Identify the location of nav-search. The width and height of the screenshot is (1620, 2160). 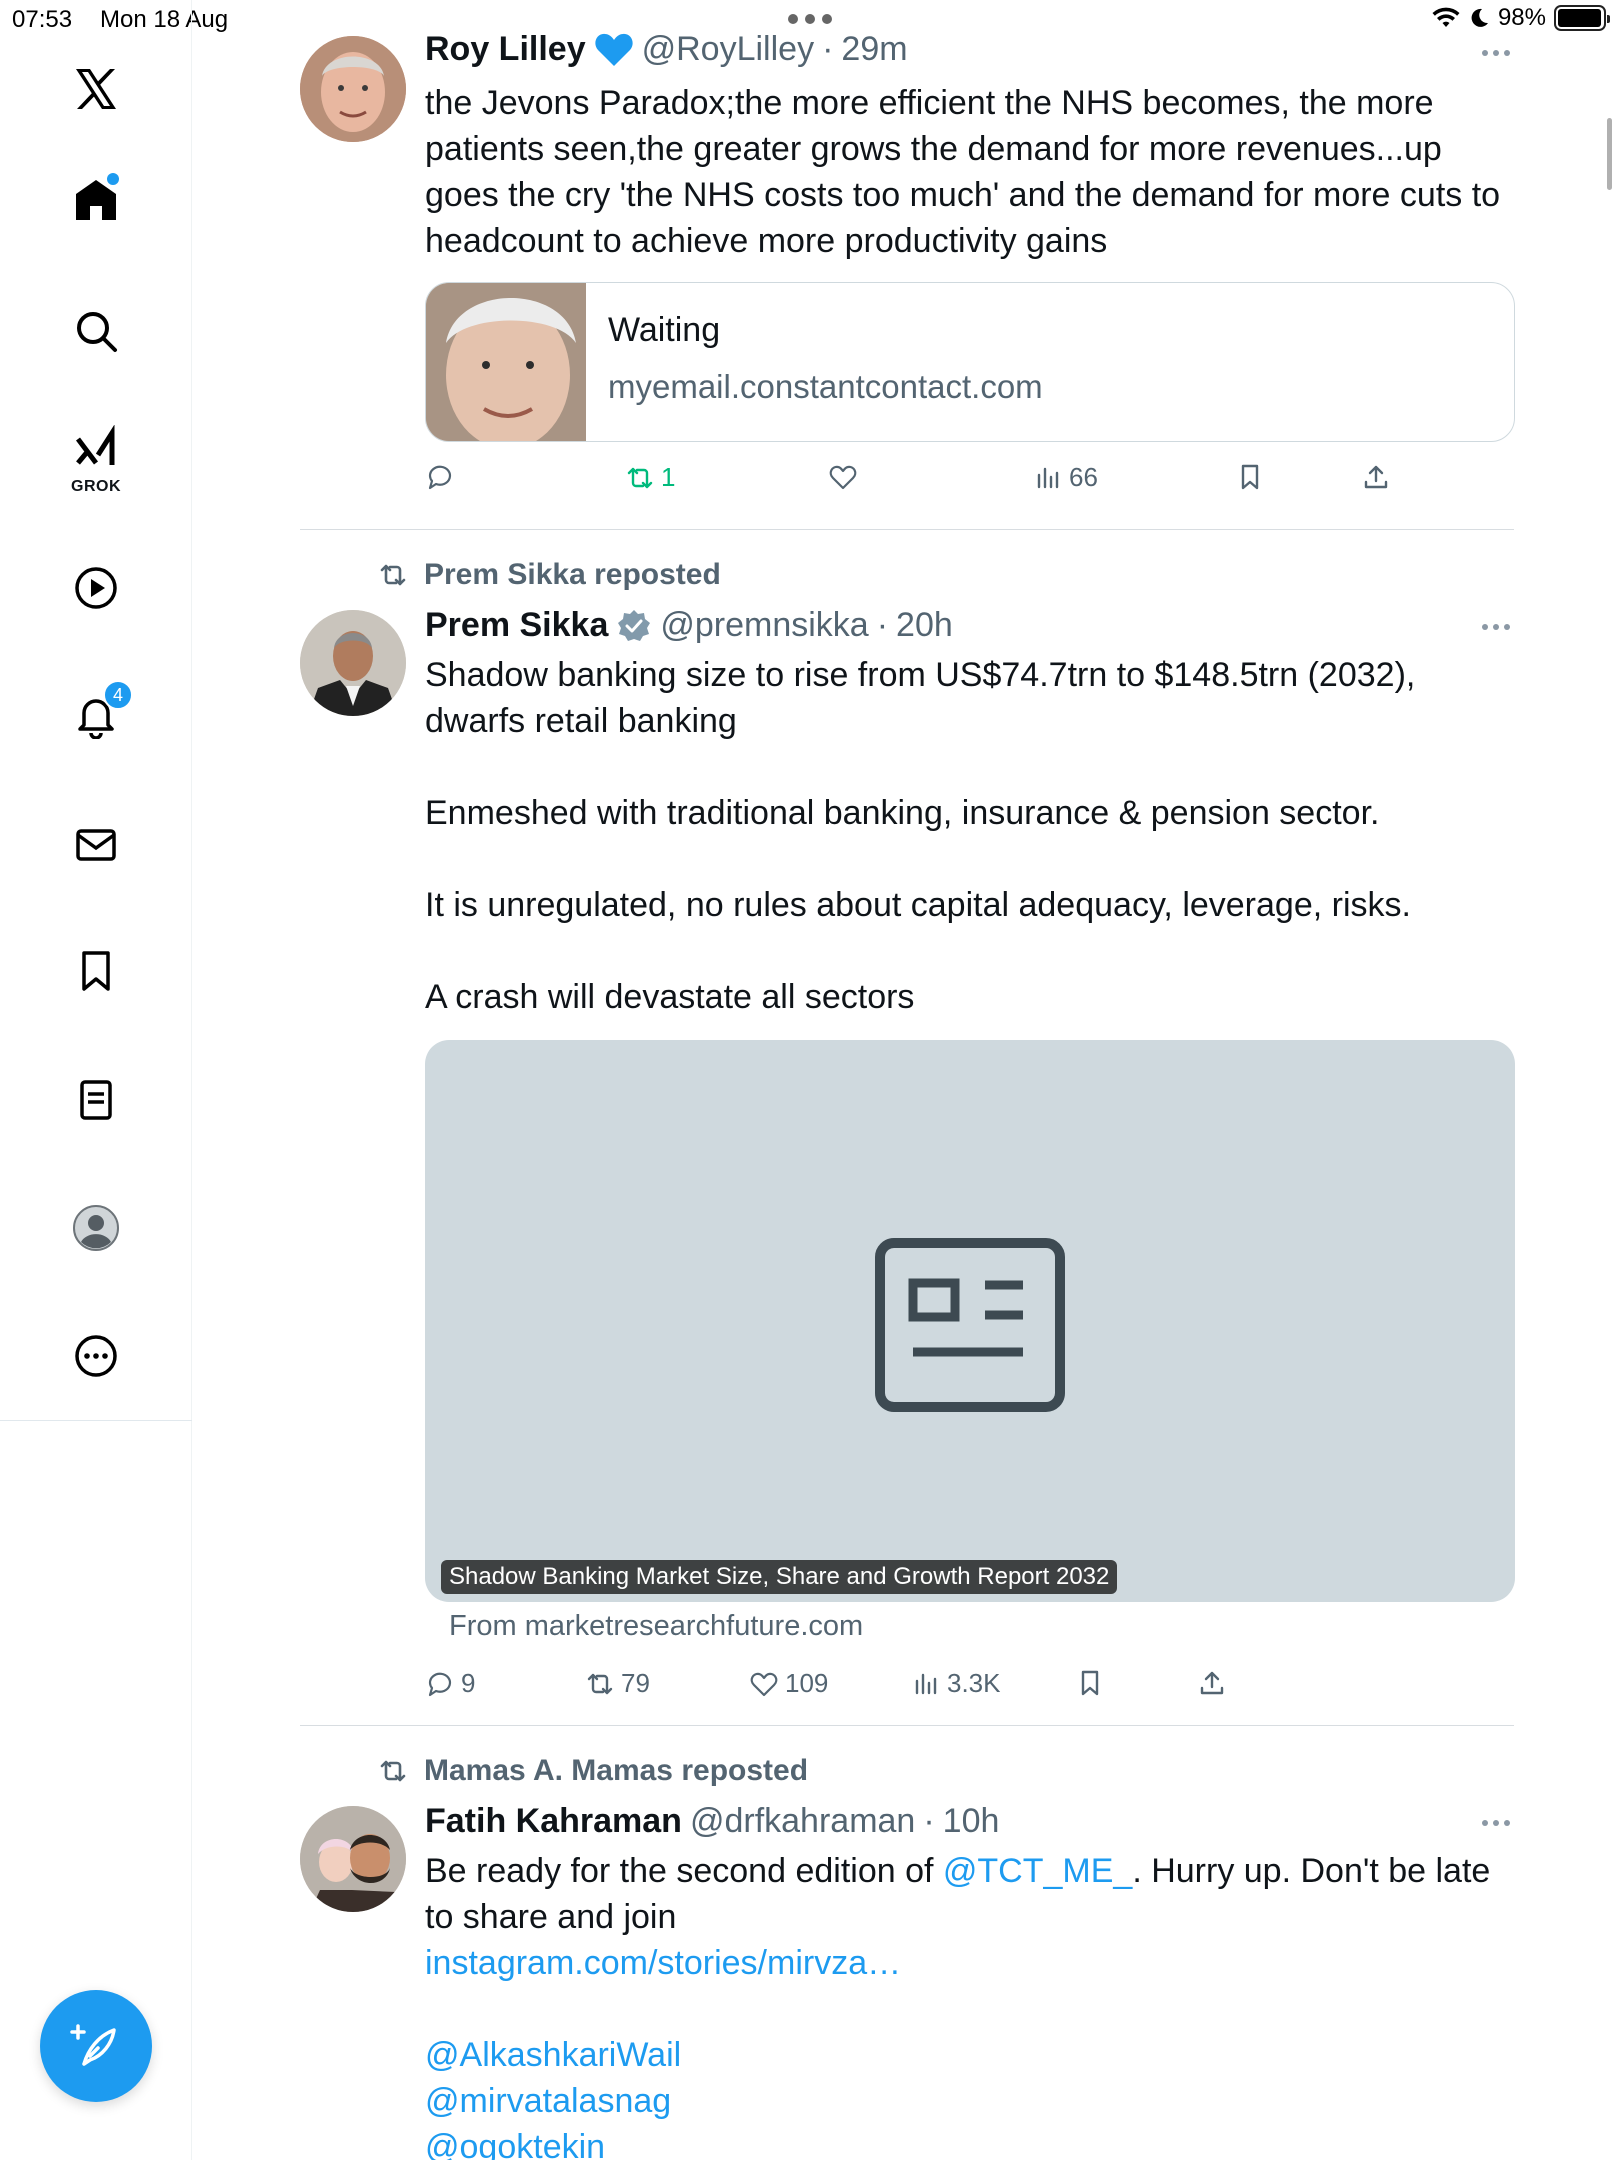
(96, 331).